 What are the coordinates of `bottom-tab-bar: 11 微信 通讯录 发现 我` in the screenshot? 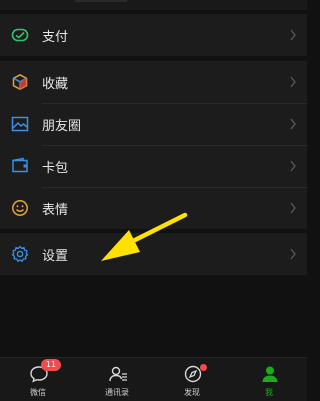 It's located at (153, 379).